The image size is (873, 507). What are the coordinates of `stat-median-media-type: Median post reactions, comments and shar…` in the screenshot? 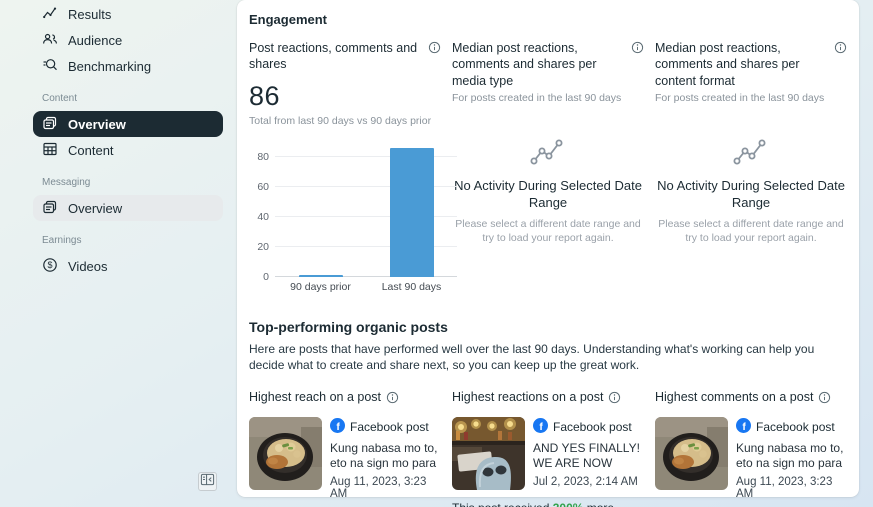 It's located at (548, 166).